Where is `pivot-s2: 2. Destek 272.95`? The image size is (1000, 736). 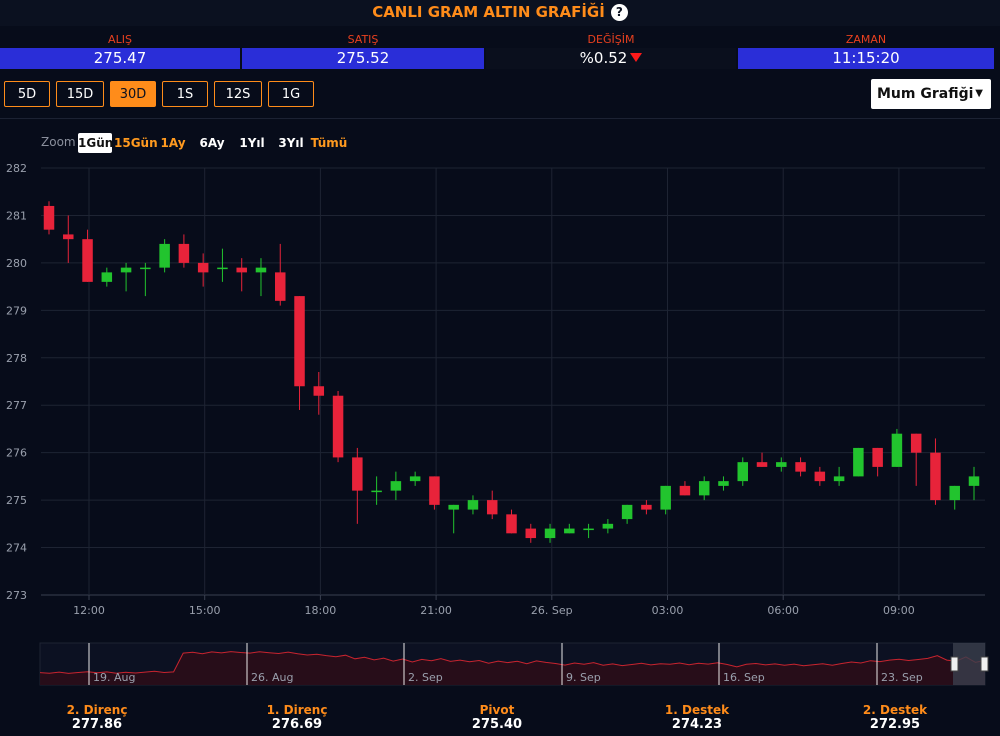 pivot-s2: 2. Destek 272.95 is located at coordinates (895, 718).